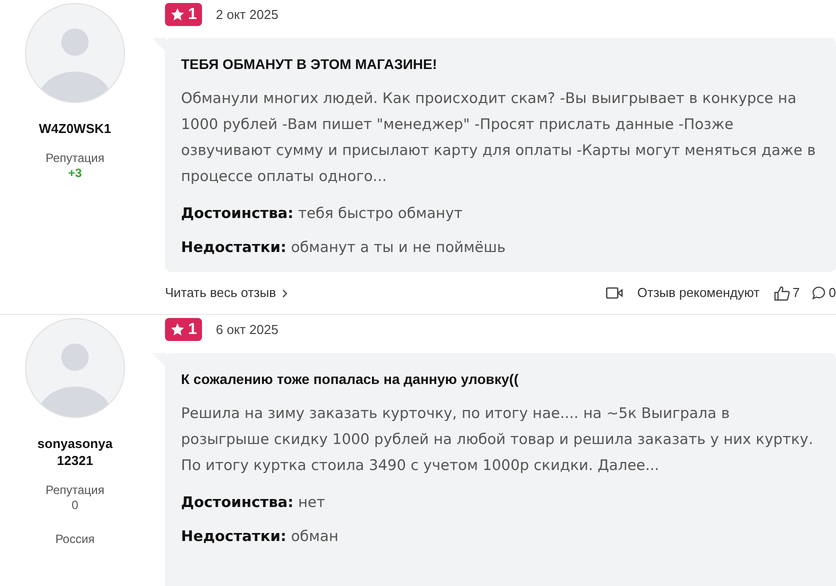 This screenshot has width=836, height=586. I want to click on pros-text: Достоинства: нет, so click(253, 503).